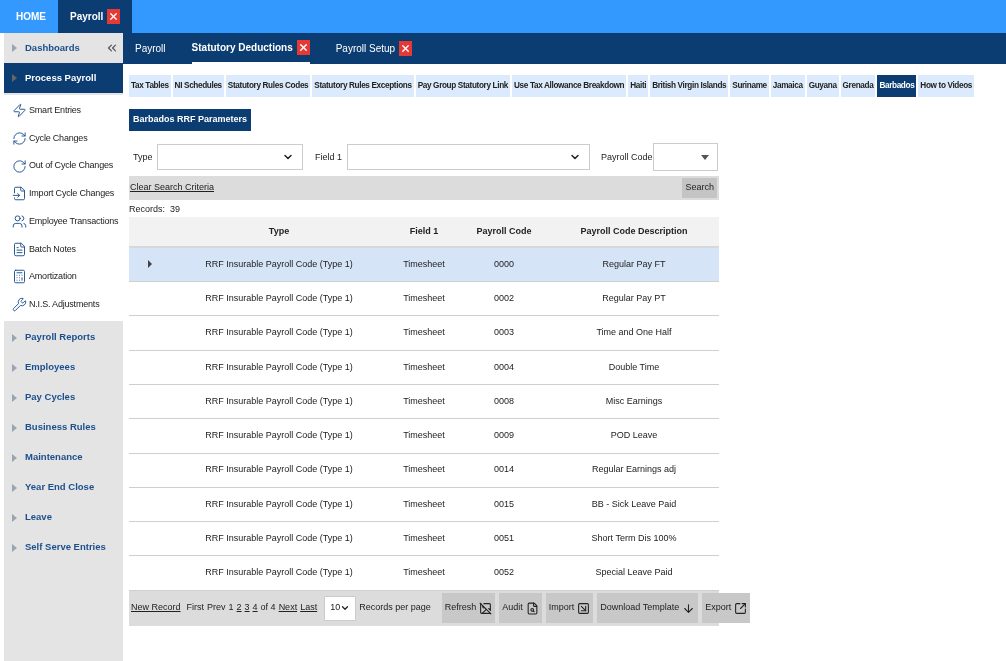  Describe the element at coordinates (634, 264) in the screenshot. I see `table-cell-text: Regular Pay FT` at that location.